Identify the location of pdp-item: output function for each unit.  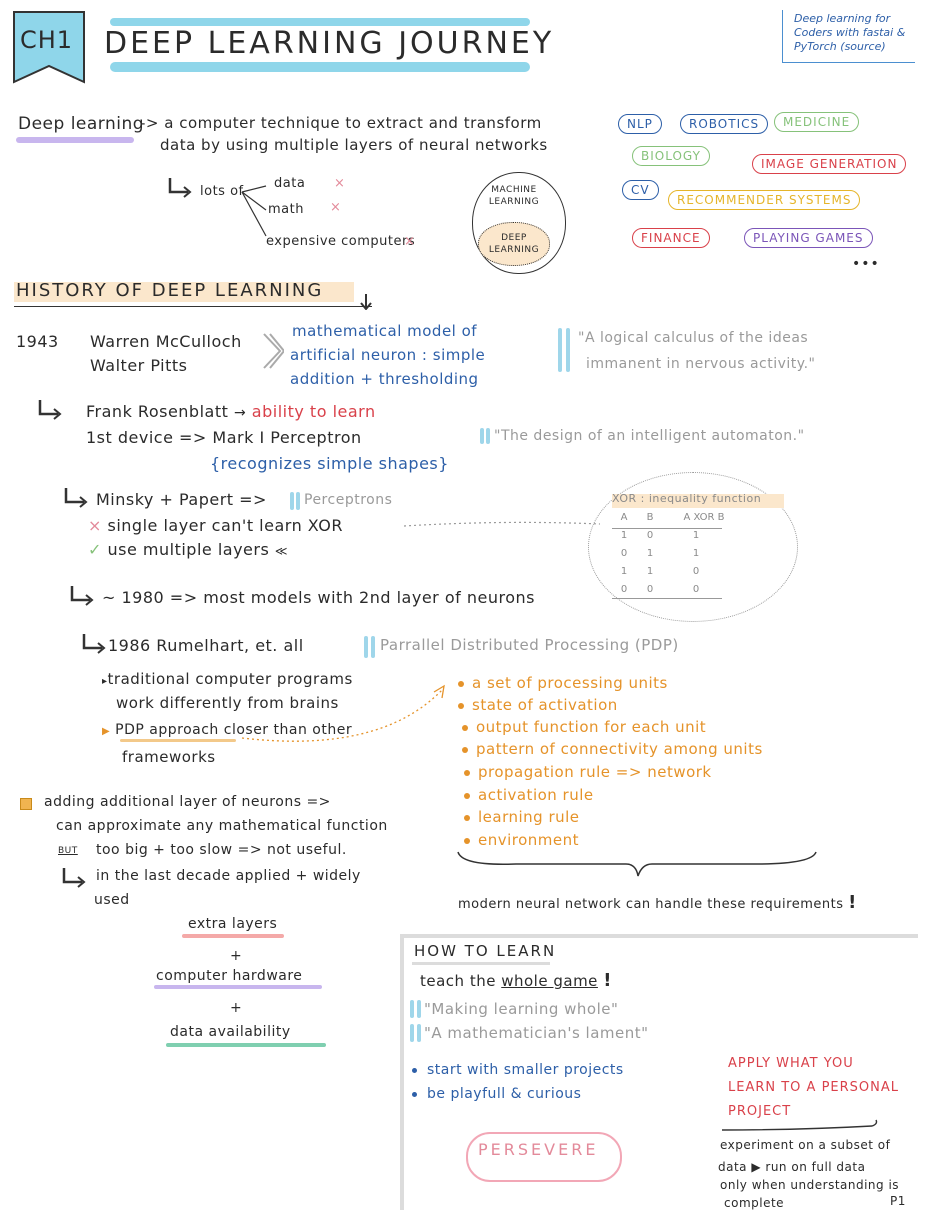
(584, 727).